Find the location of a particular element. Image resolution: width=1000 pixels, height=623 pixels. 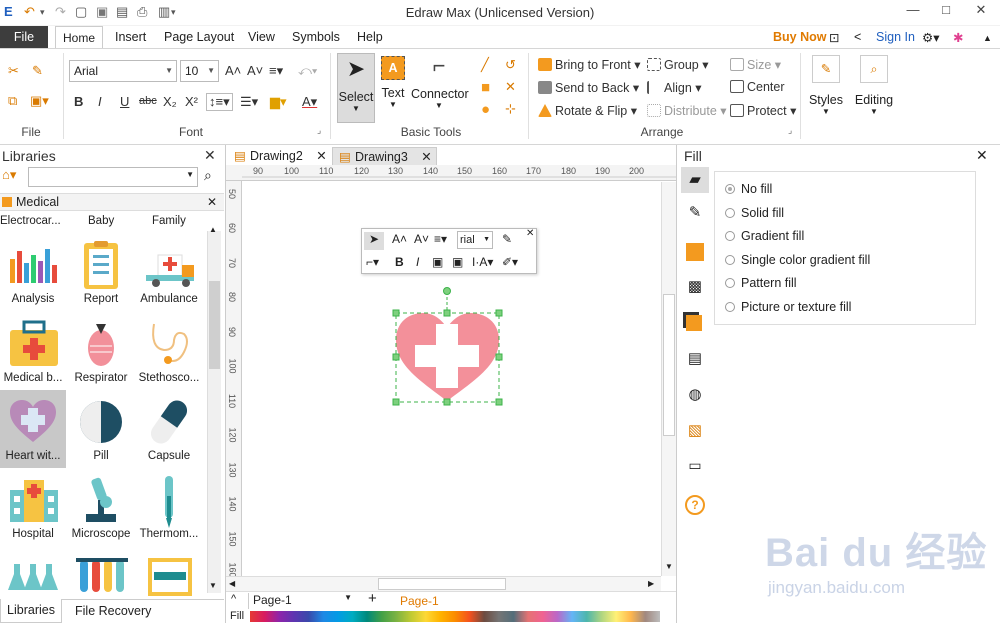

maximize-icon: □ is located at coordinates (946, 9).